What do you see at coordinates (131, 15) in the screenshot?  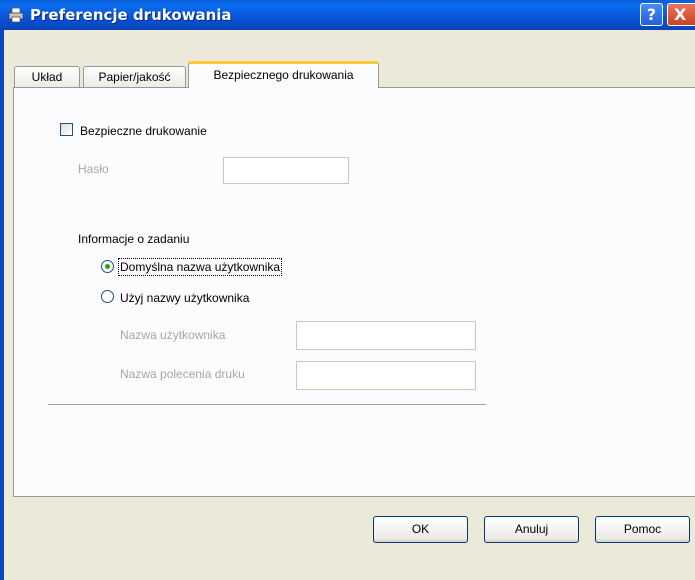 I see `window-title: Preferencje drukowania` at bounding box center [131, 15].